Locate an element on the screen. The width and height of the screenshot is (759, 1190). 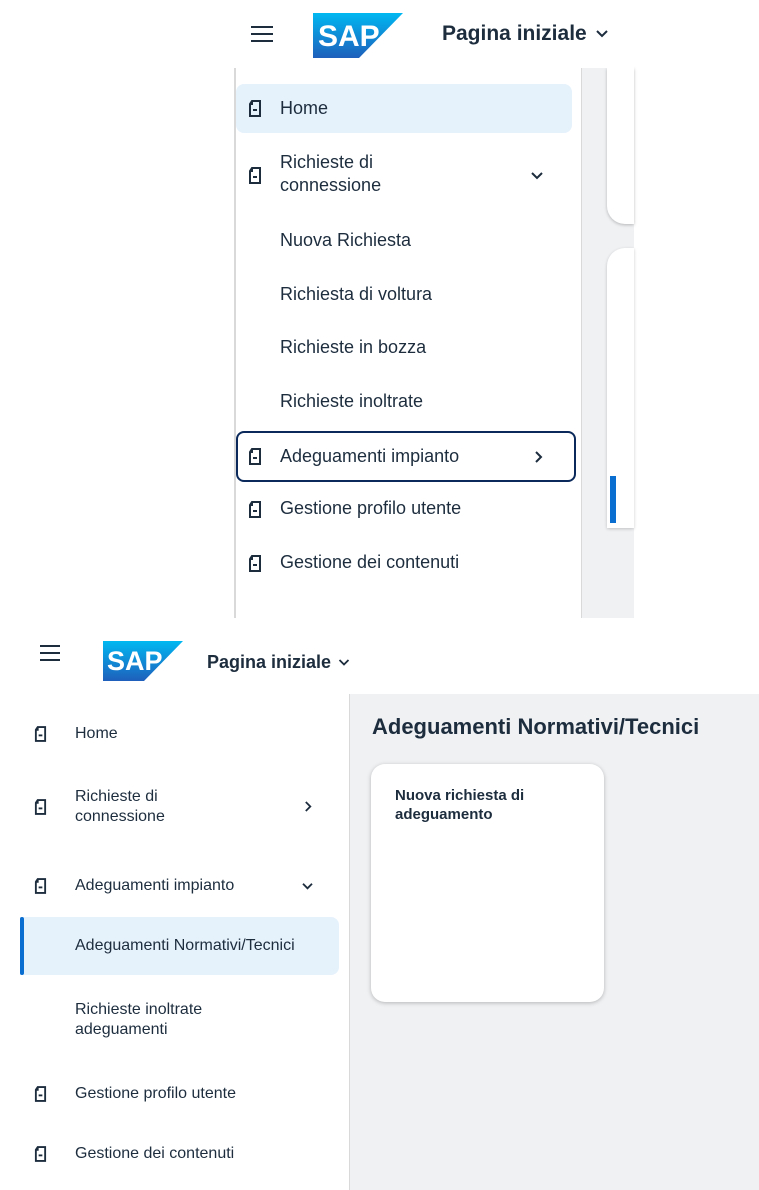
nav-subitem-richieste-inoltrate: Richieste inoltrate is located at coordinates (404, 402).